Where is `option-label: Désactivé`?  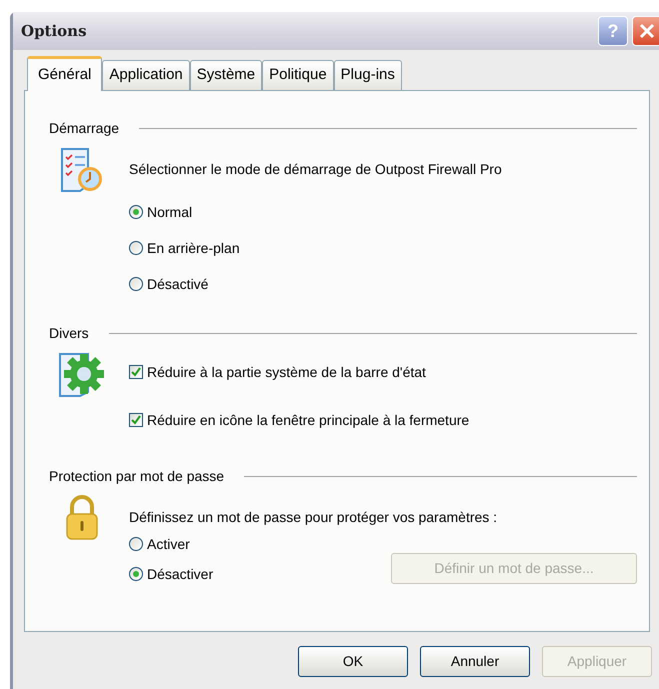
option-label: Désactivé is located at coordinates (177, 284).